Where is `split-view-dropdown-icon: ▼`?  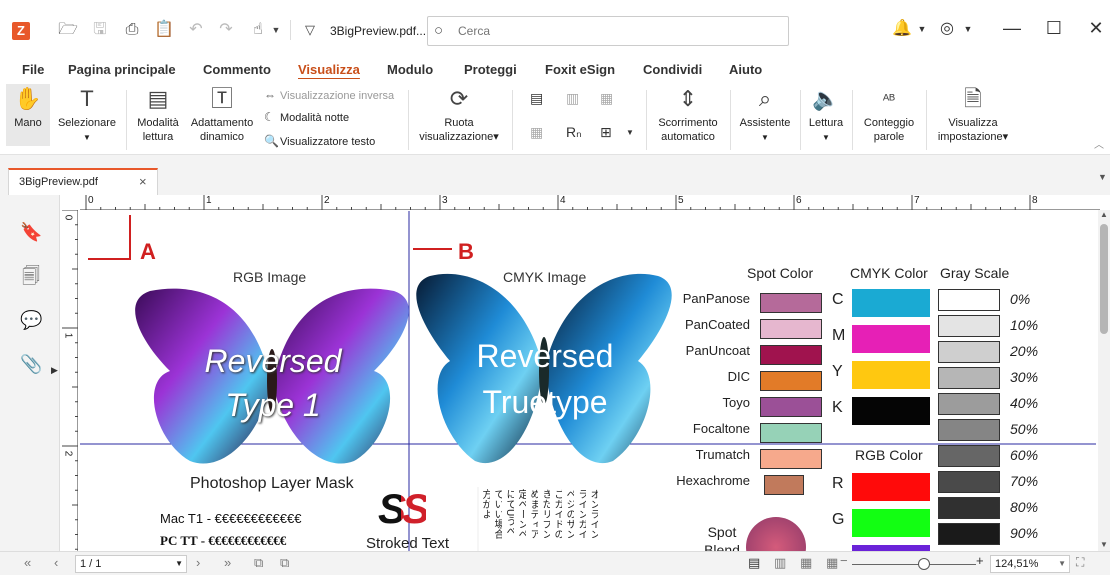
split-view-dropdown-icon: ▼ is located at coordinates (630, 132).